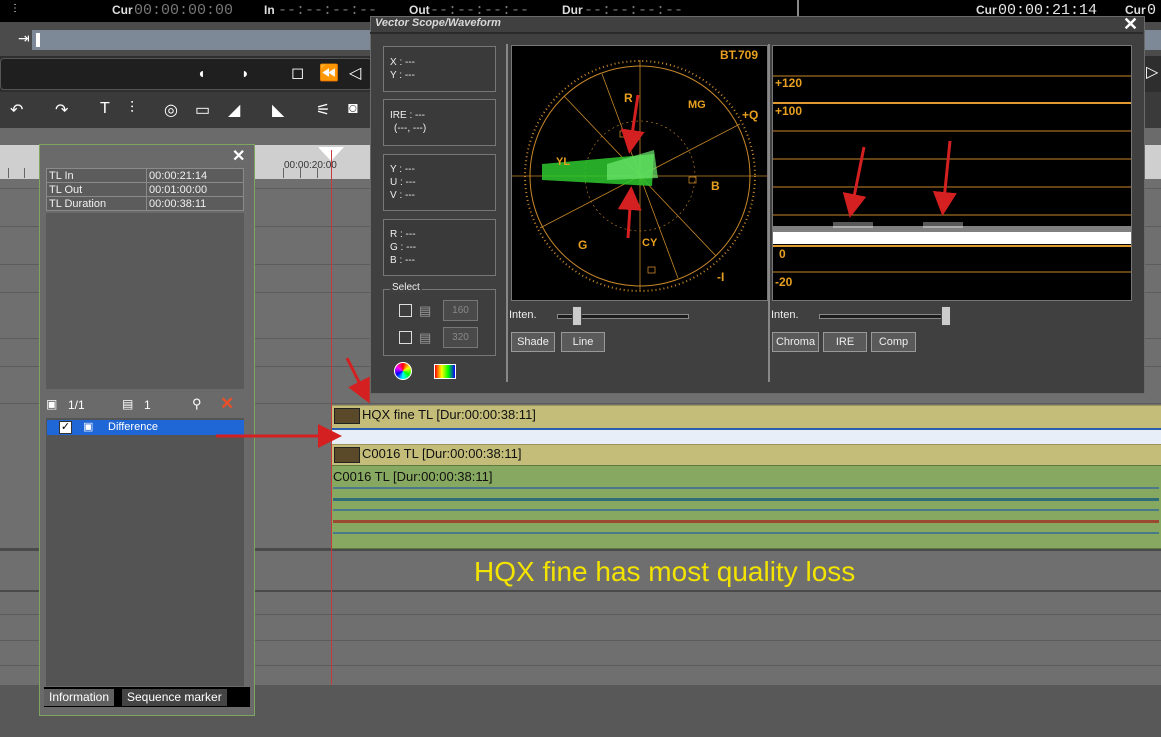  I want to click on arrow-to-hqx-clip, so click(357, 380).